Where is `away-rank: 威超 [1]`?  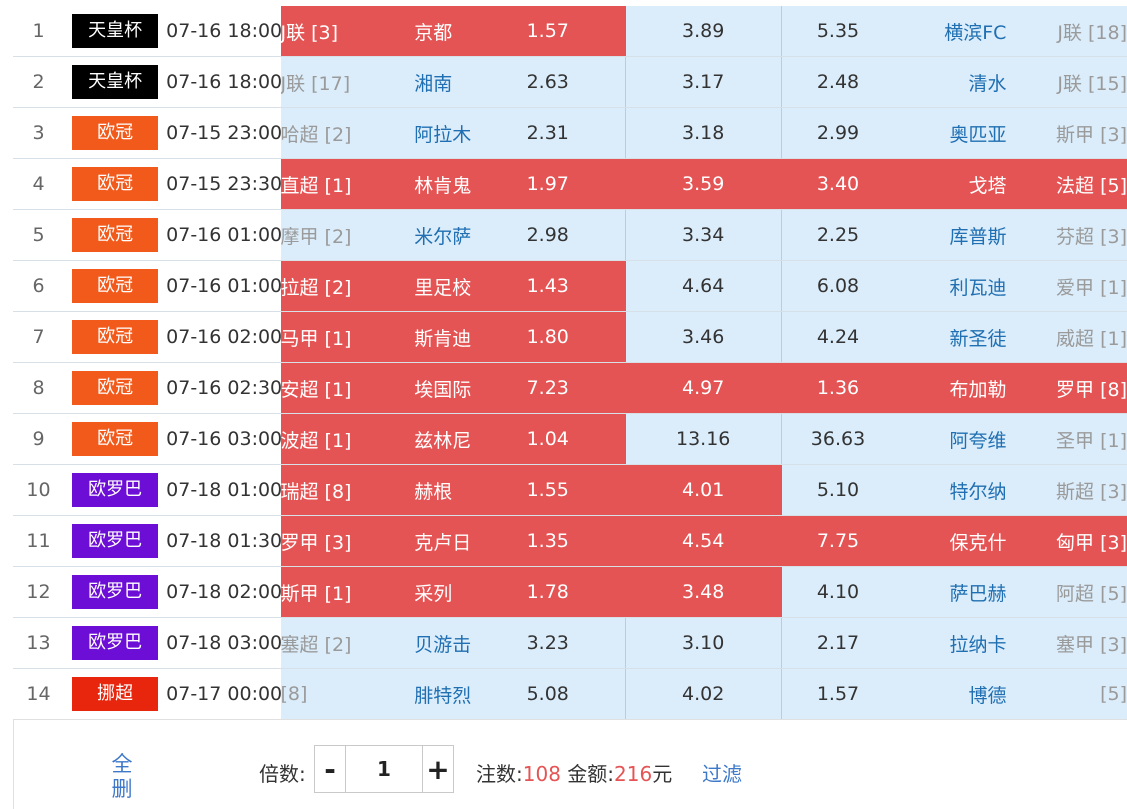
away-rank: 威超 [1] is located at coordinates (1066, 337).